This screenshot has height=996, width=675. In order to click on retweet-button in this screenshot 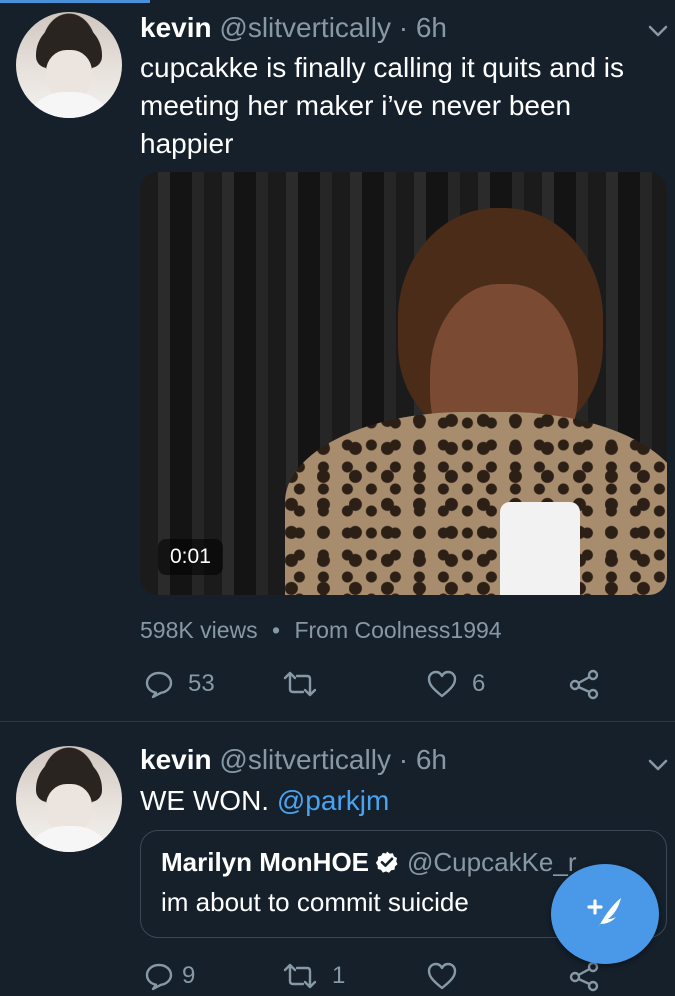, I will do `click(307, 684)`.